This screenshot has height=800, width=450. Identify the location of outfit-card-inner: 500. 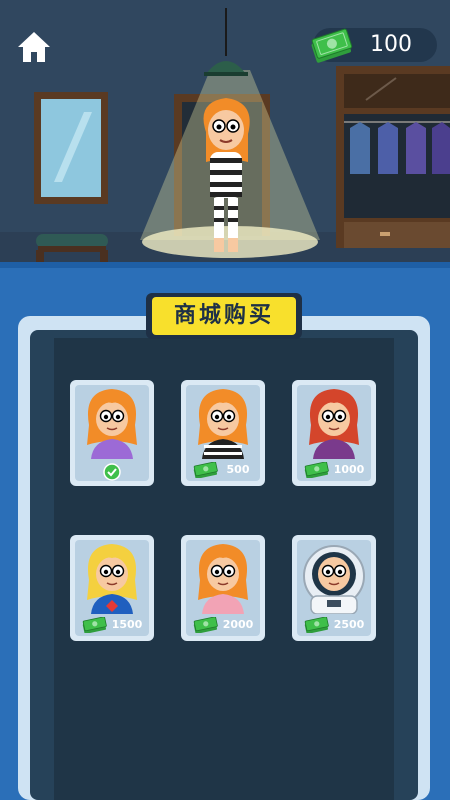
(223, 433).